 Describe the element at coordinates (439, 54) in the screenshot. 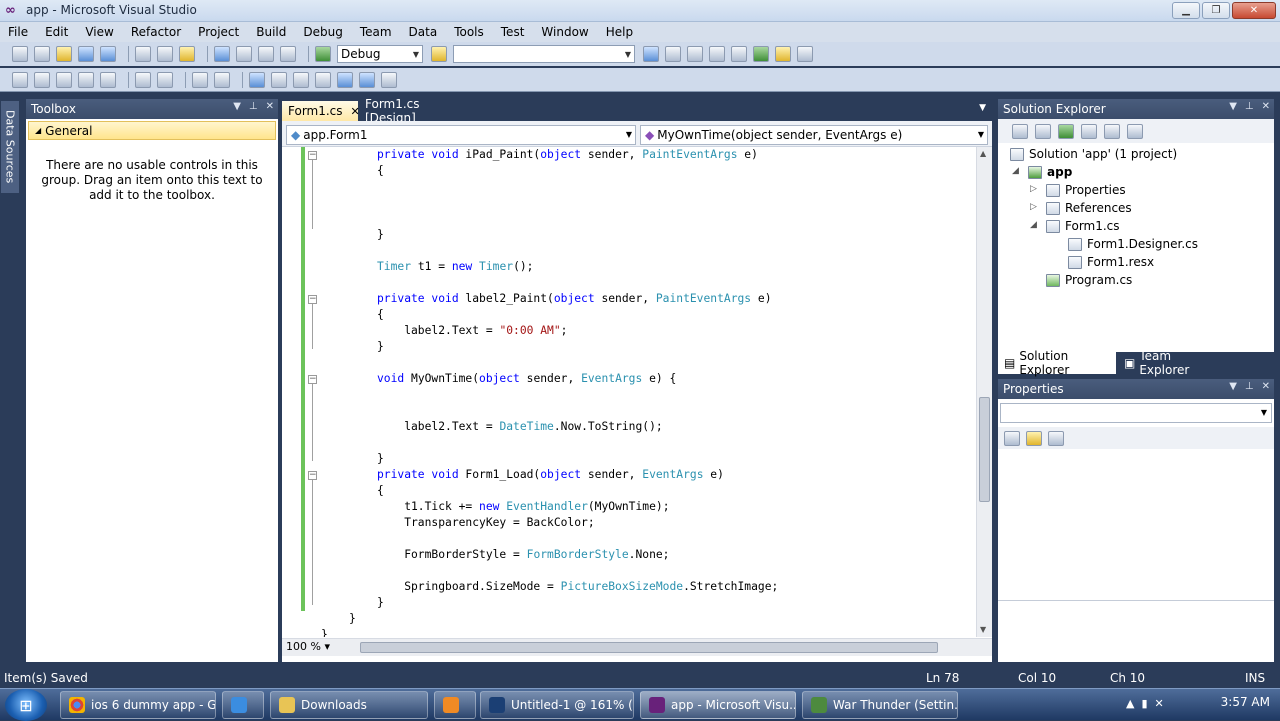

I see `find-in-files-icon` at that location.